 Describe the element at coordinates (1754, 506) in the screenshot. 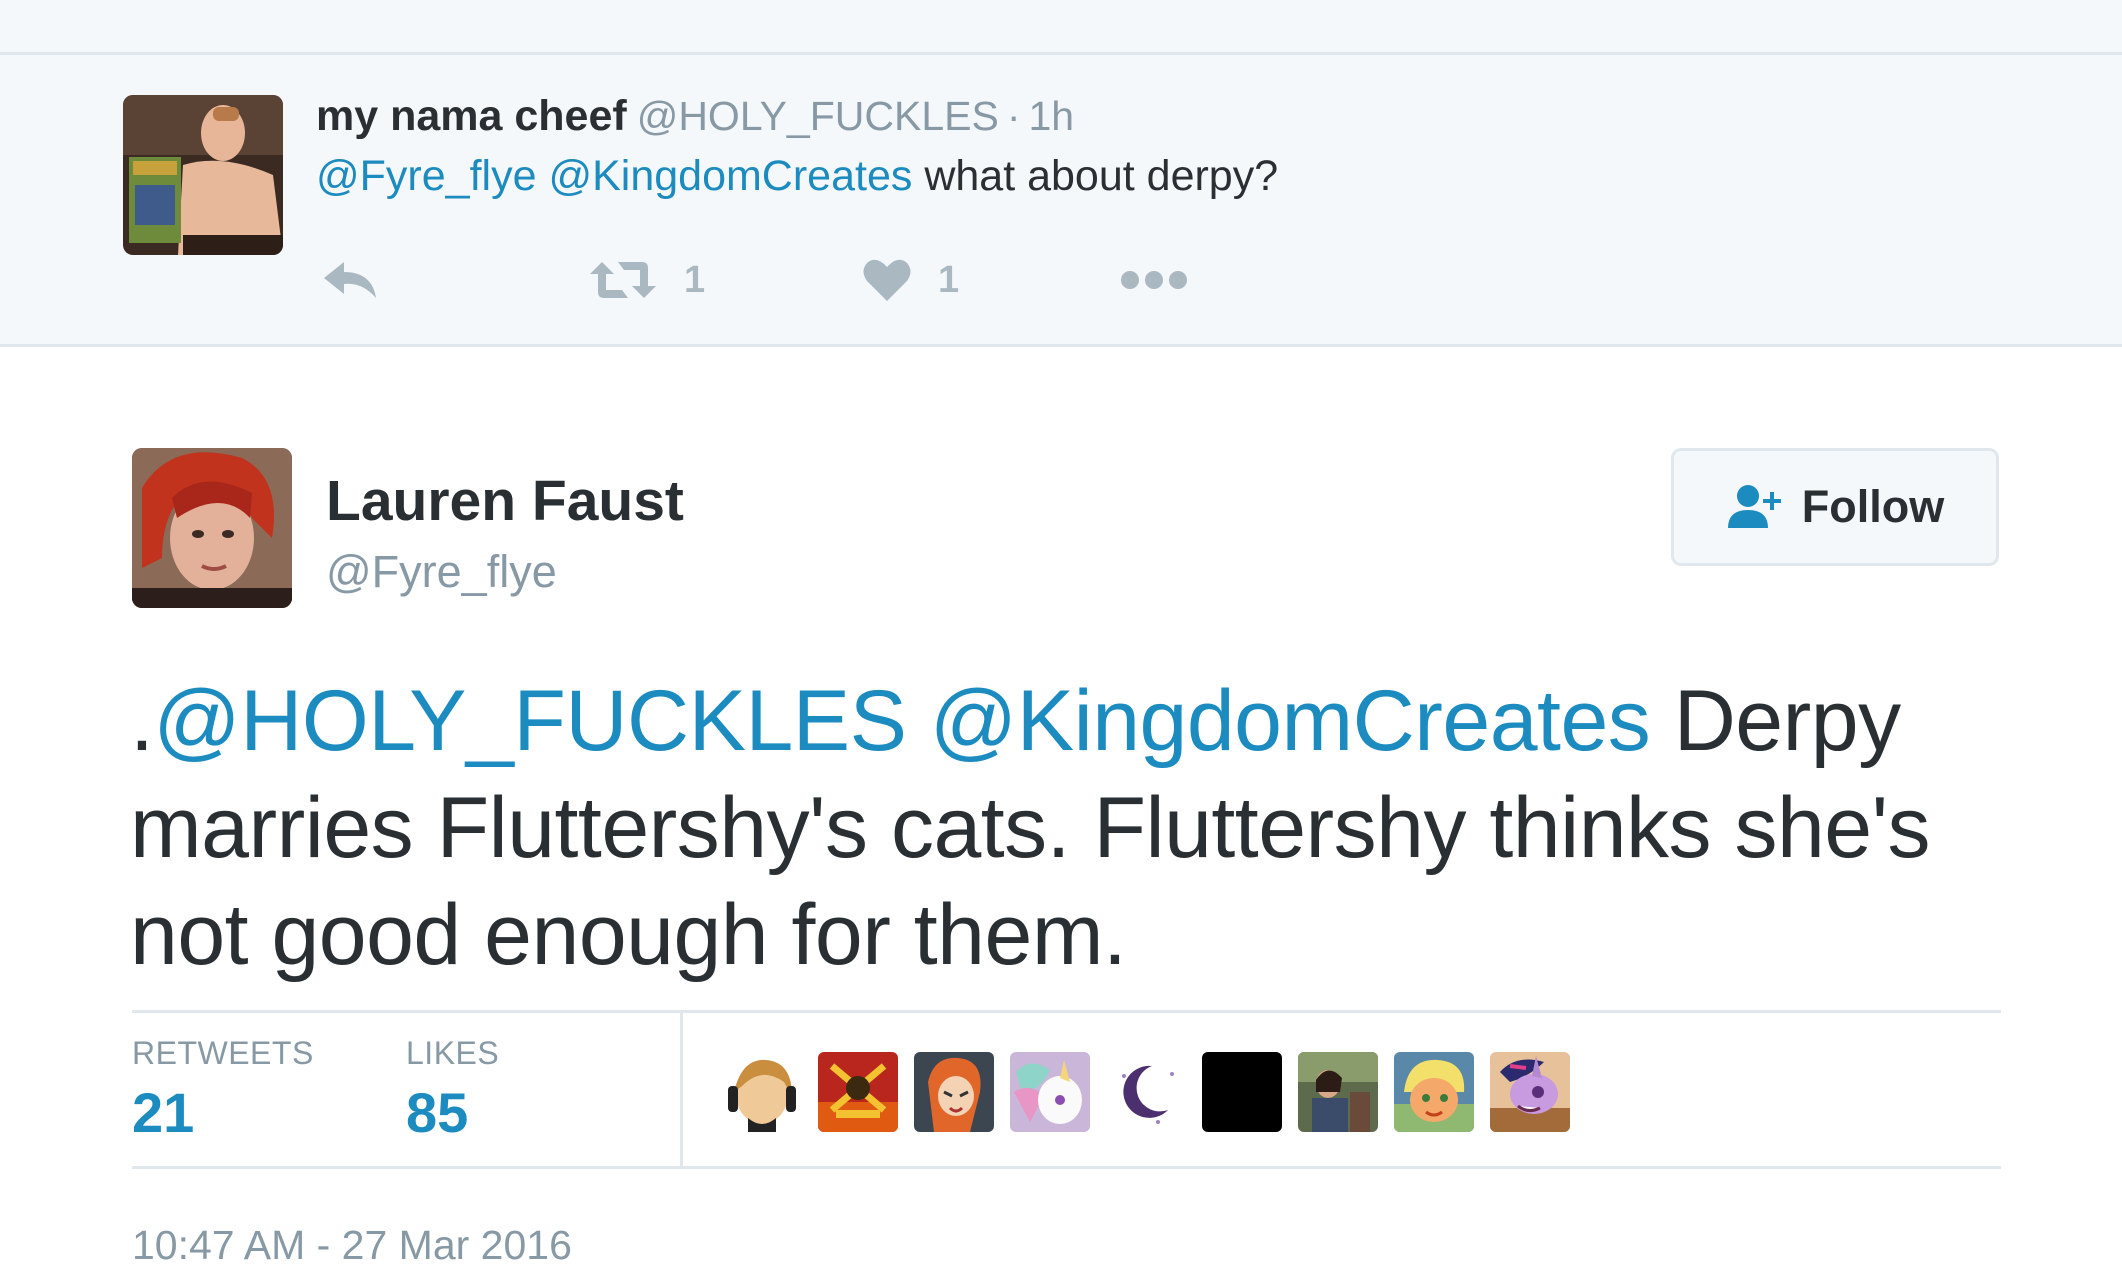

I see `follow-user-icon` at that location.